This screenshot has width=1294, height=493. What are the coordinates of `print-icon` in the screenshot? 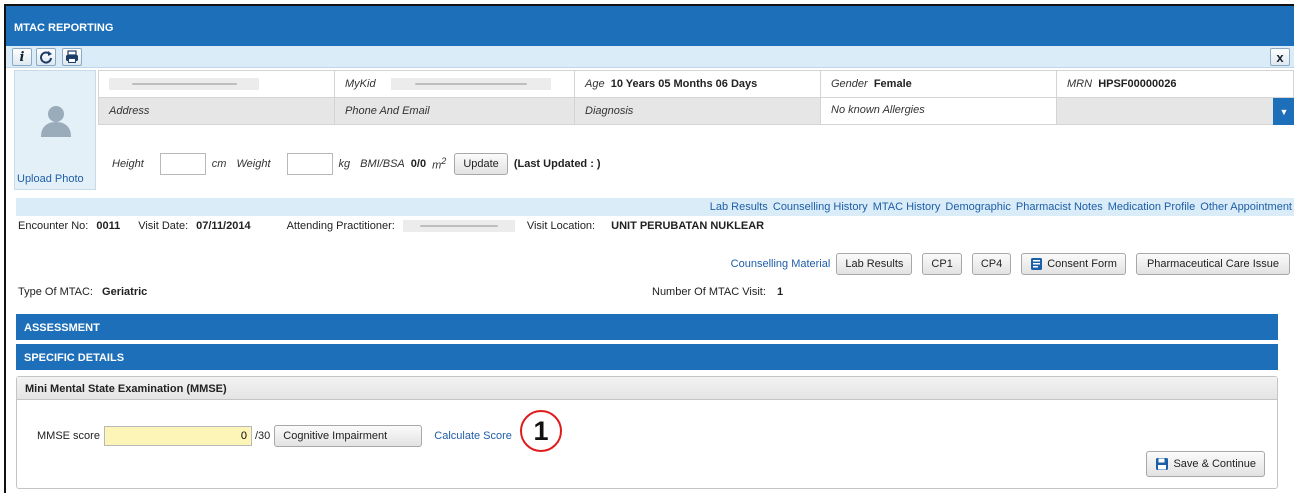 It's located at (72, 56).